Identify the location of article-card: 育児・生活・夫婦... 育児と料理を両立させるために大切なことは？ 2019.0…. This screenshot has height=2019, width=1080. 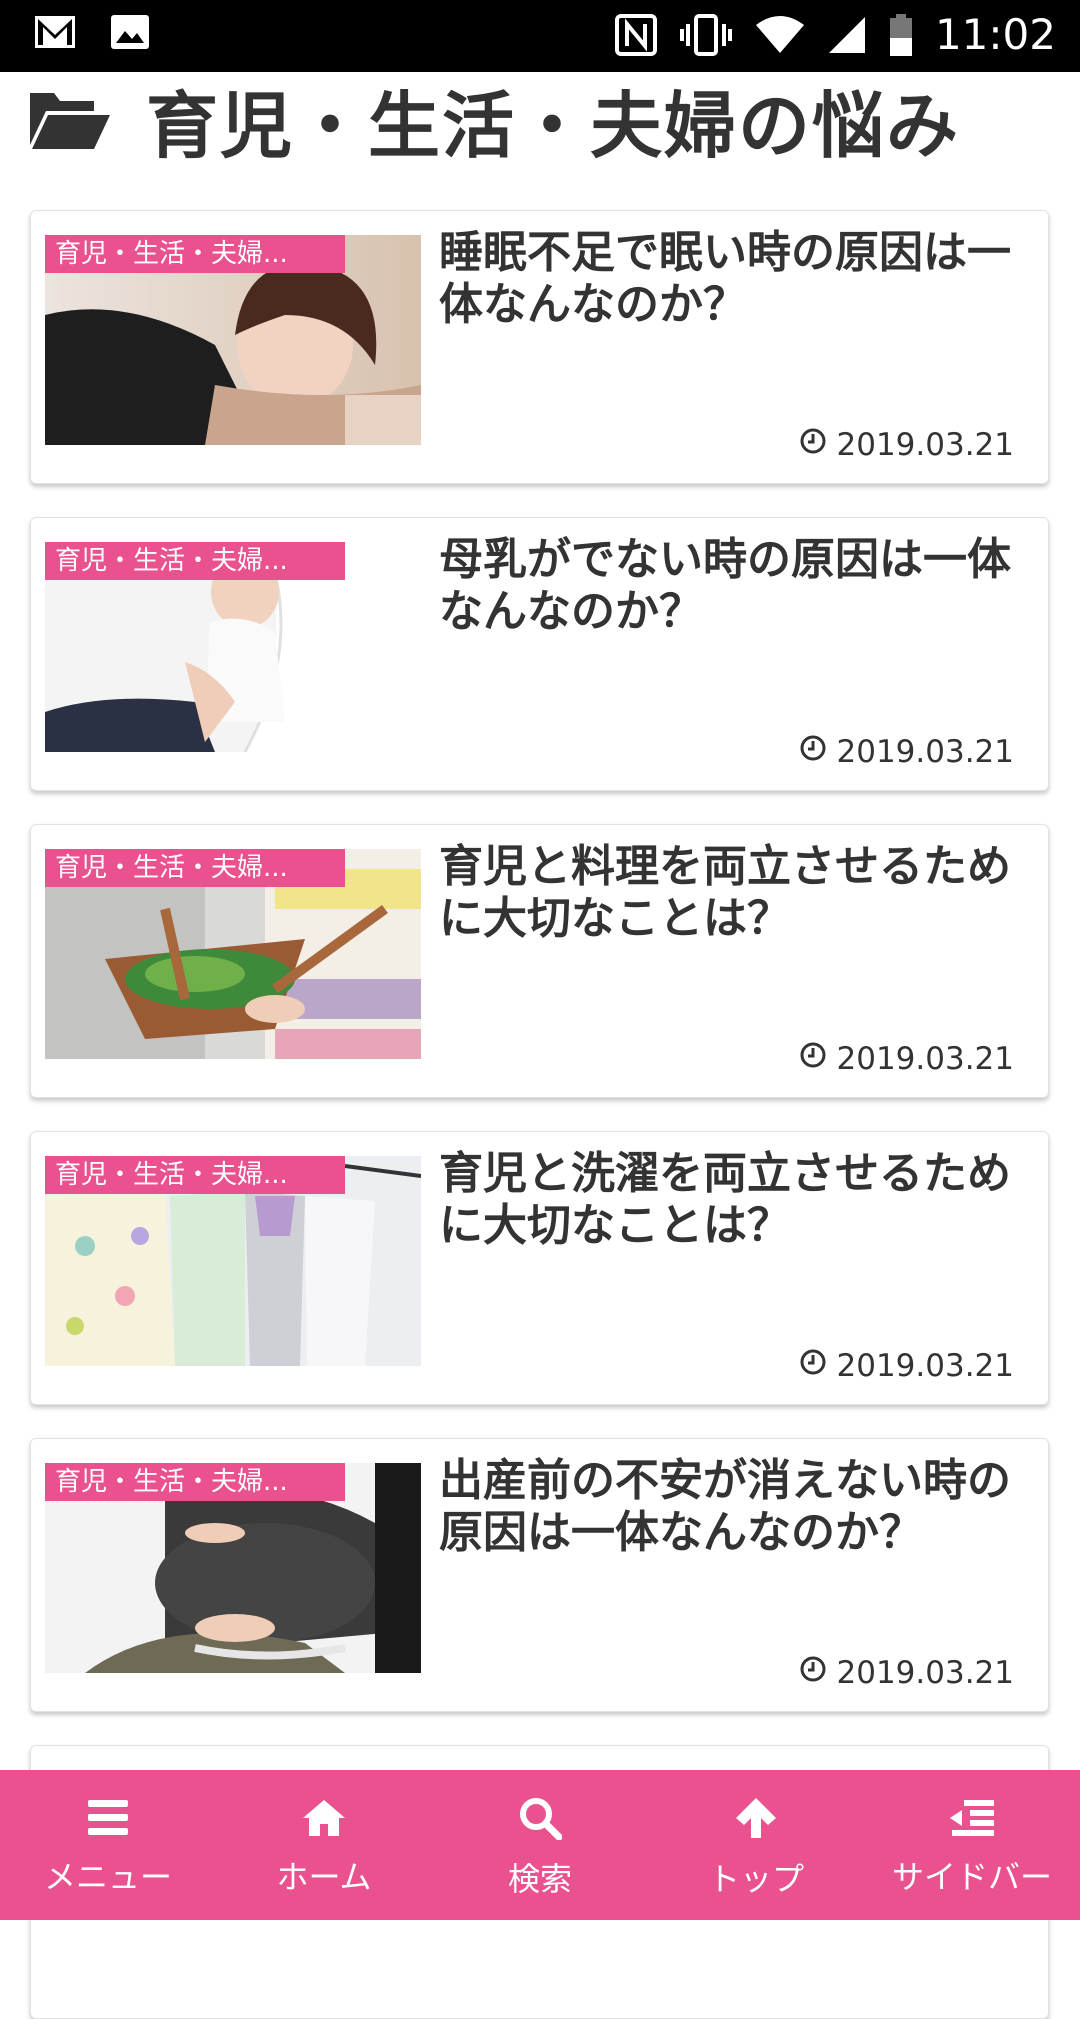
(539, 961).